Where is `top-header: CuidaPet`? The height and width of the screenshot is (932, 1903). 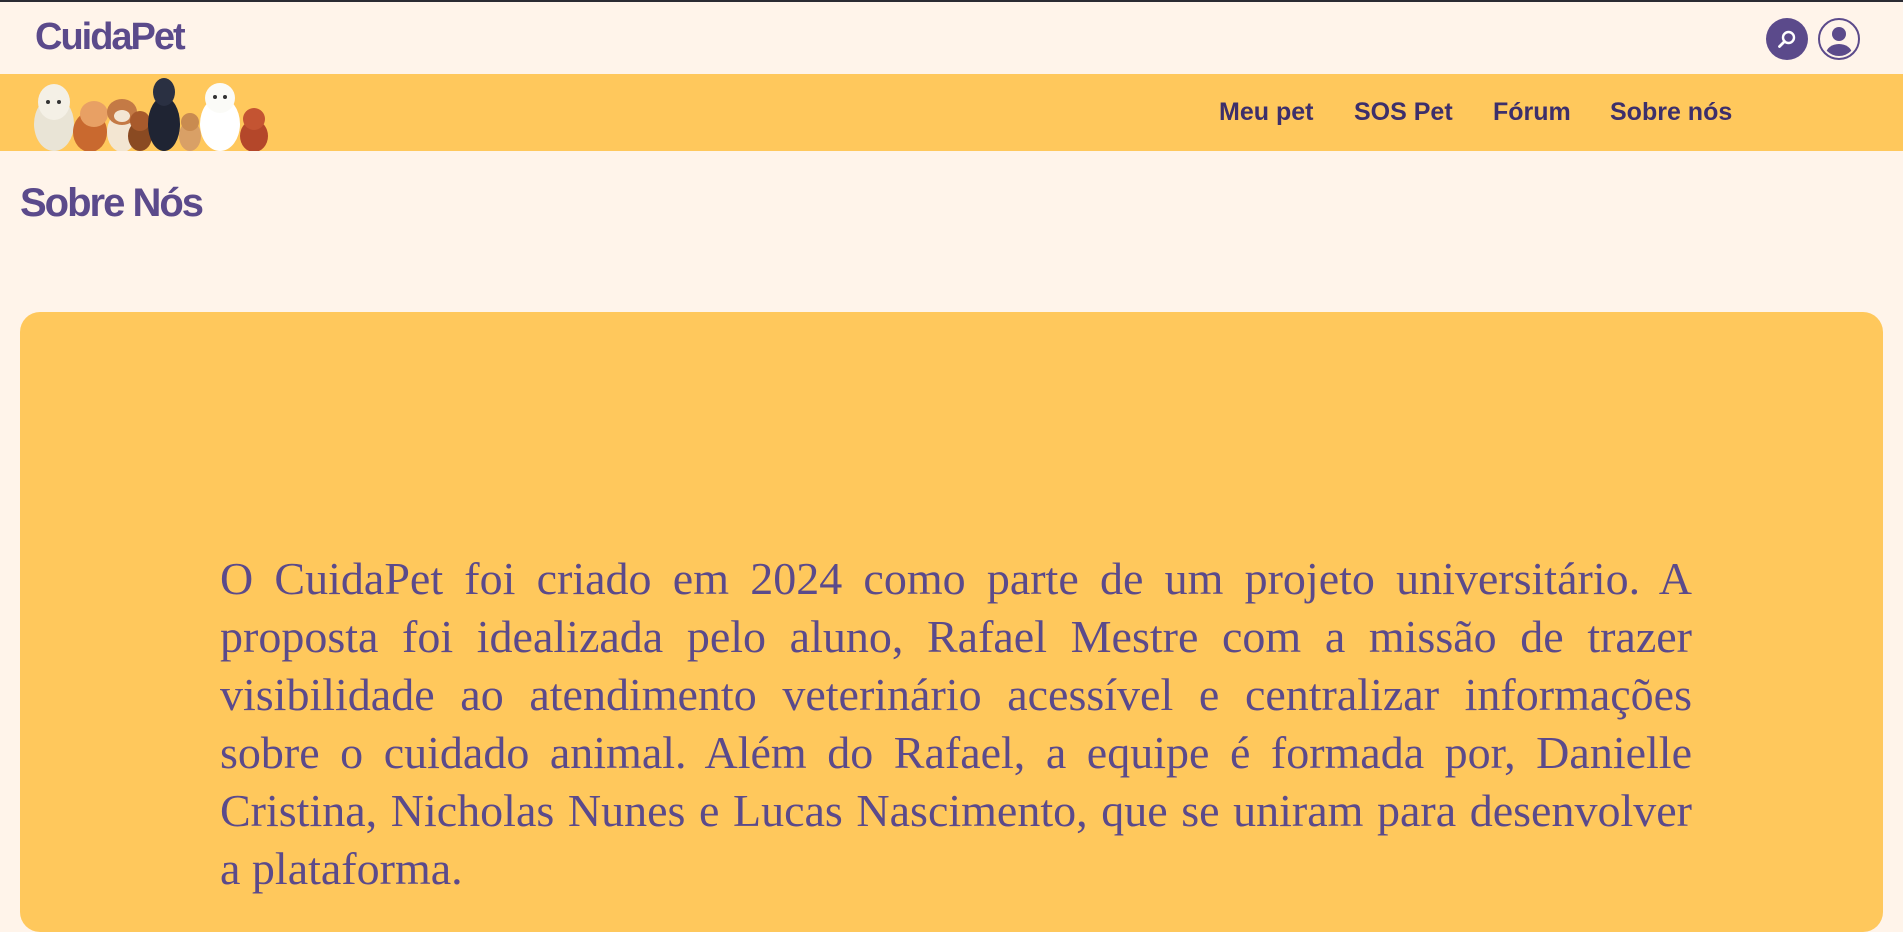
top-header: CuidaPet is located at coordinates (951, 38).